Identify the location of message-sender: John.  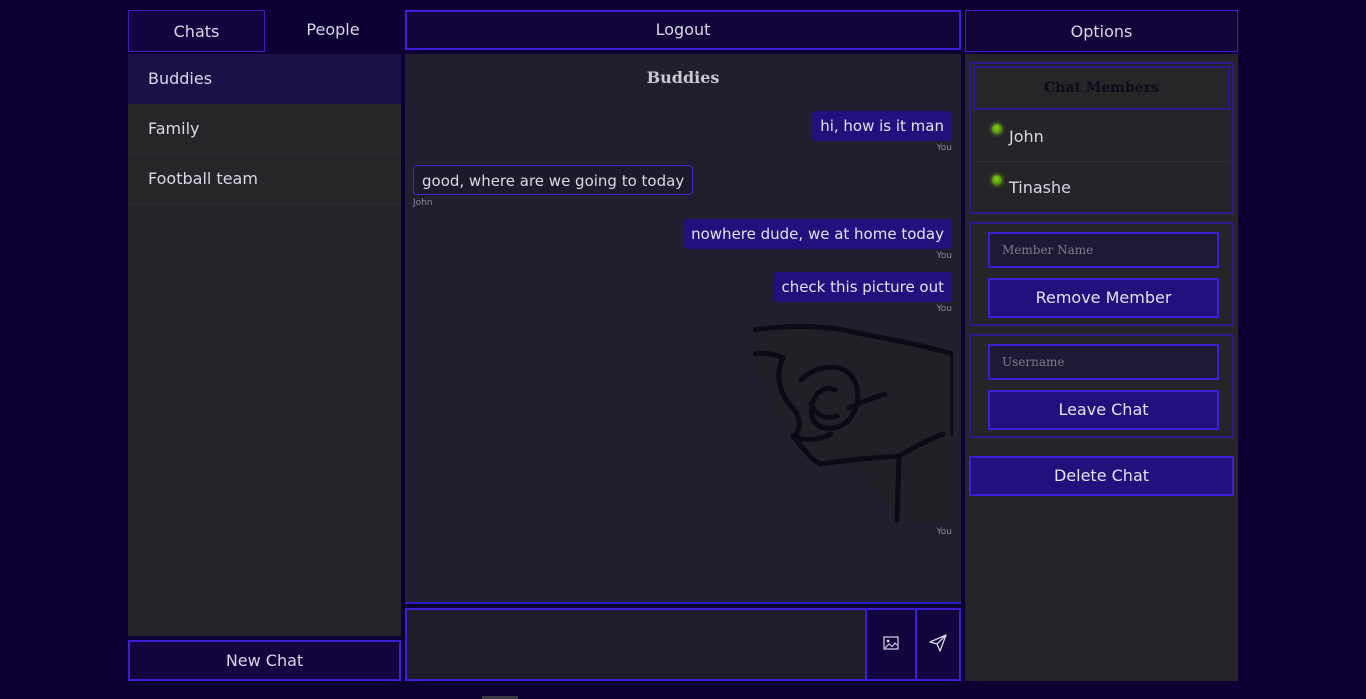
(423, 203).